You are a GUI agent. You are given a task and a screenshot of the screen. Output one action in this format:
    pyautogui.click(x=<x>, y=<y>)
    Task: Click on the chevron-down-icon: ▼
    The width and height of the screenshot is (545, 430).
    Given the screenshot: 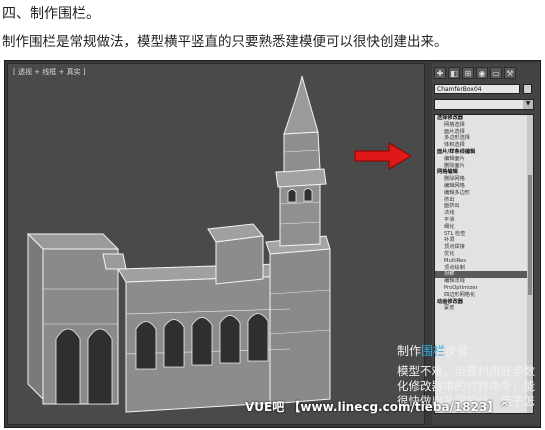 What is the action you would take?
    pyautogui.click(x=528, y=104)
    